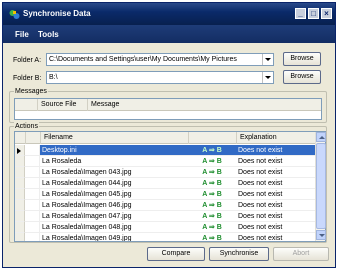 Image resolution: width=340 pixels, height=271 pixels. I want to click on row-filename: Desktop.ini, so click(114, 150).